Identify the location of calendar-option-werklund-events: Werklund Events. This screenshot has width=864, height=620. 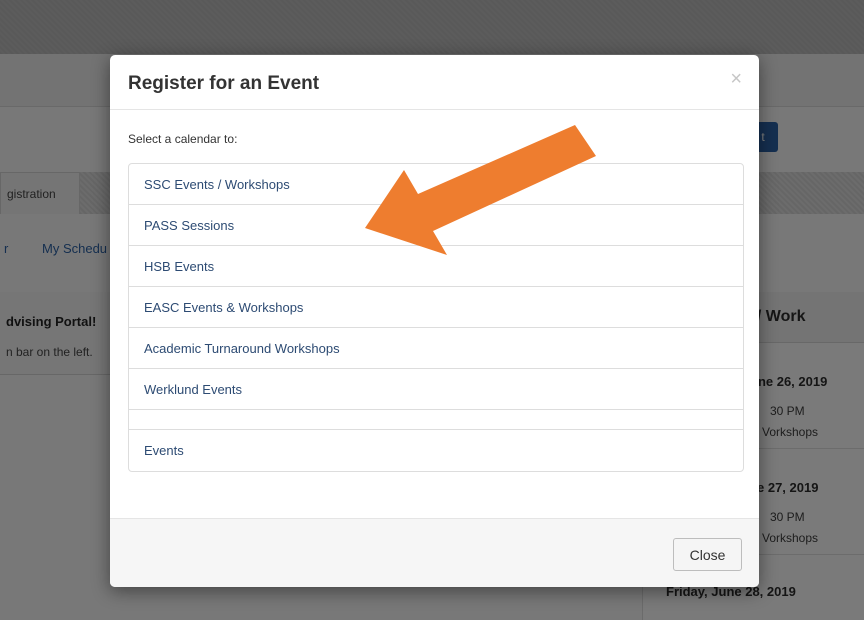
(436, 389).